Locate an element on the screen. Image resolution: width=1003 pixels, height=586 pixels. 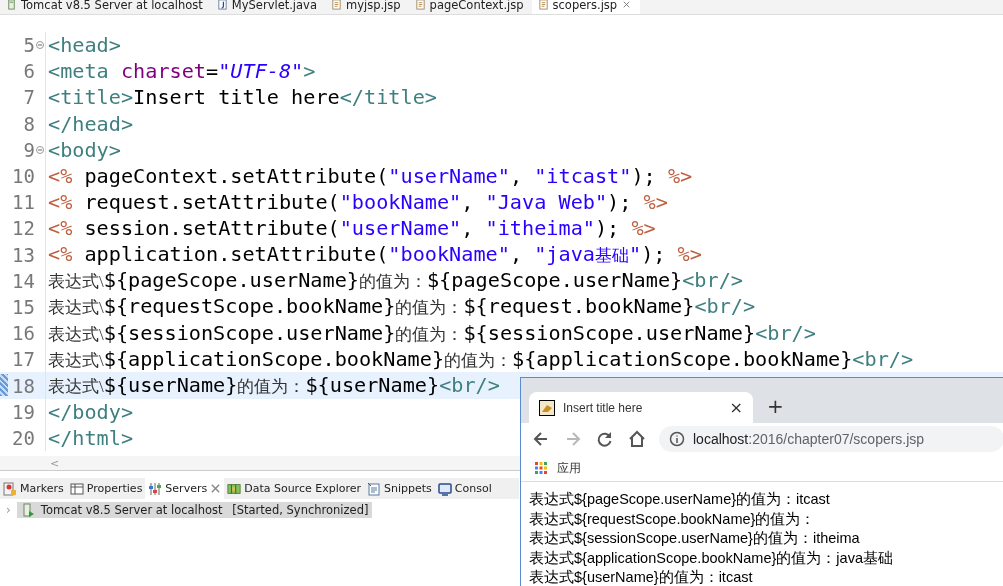
code-line: <meta charset="UTF-8"> is located at coordinates (181, 71).